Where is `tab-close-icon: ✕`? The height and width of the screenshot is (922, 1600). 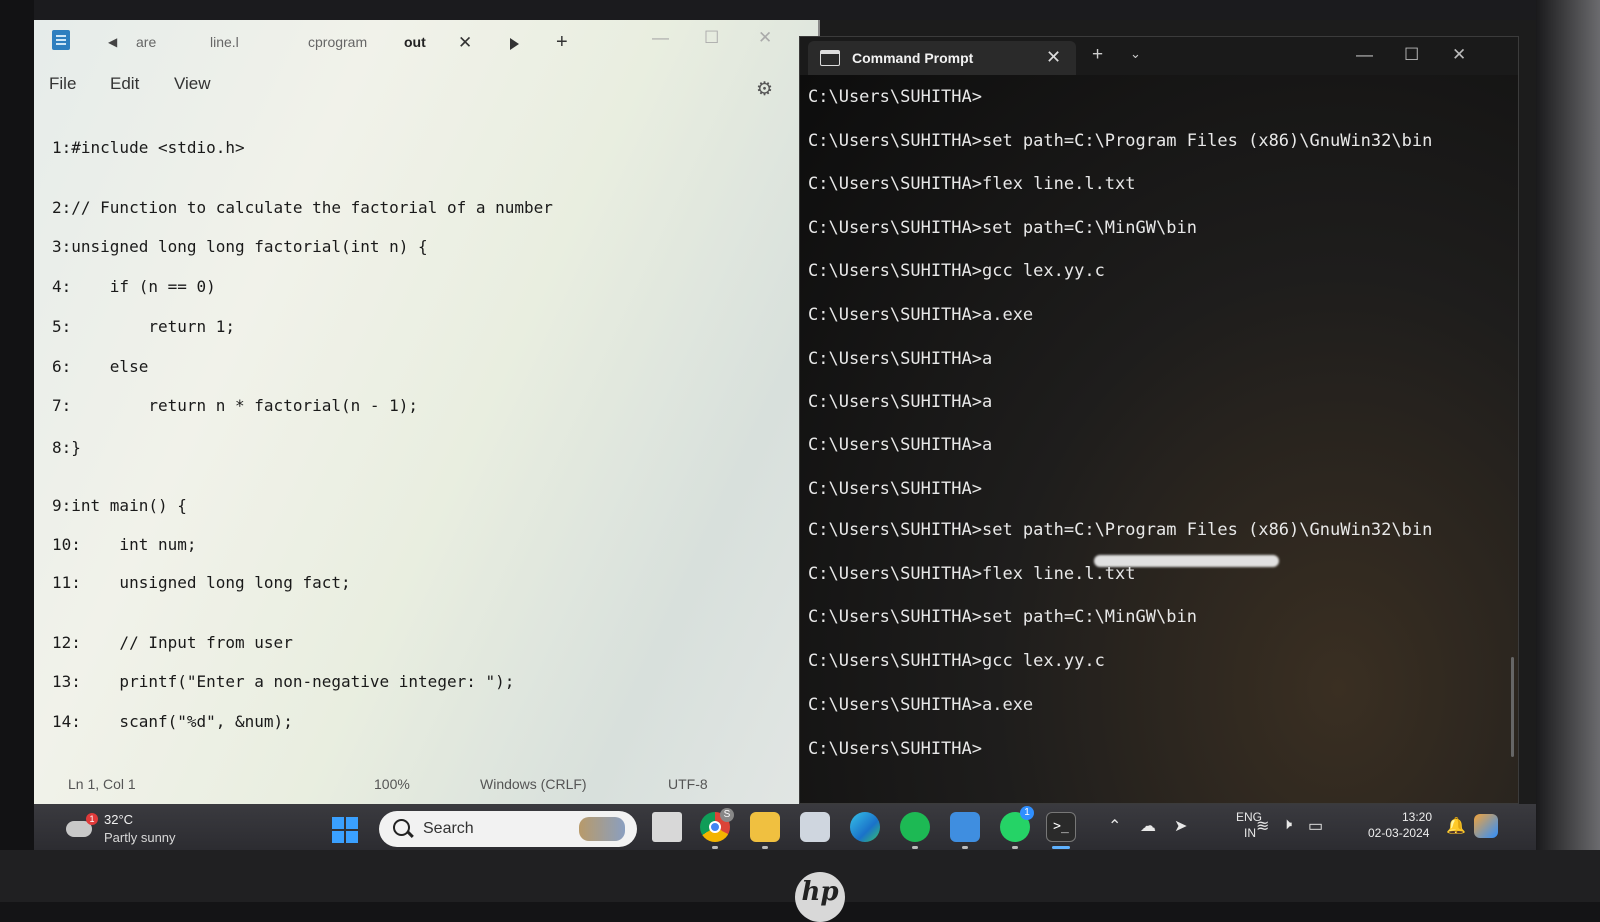
tab-close-icon: ✕ is located at coordinates (465, 43).